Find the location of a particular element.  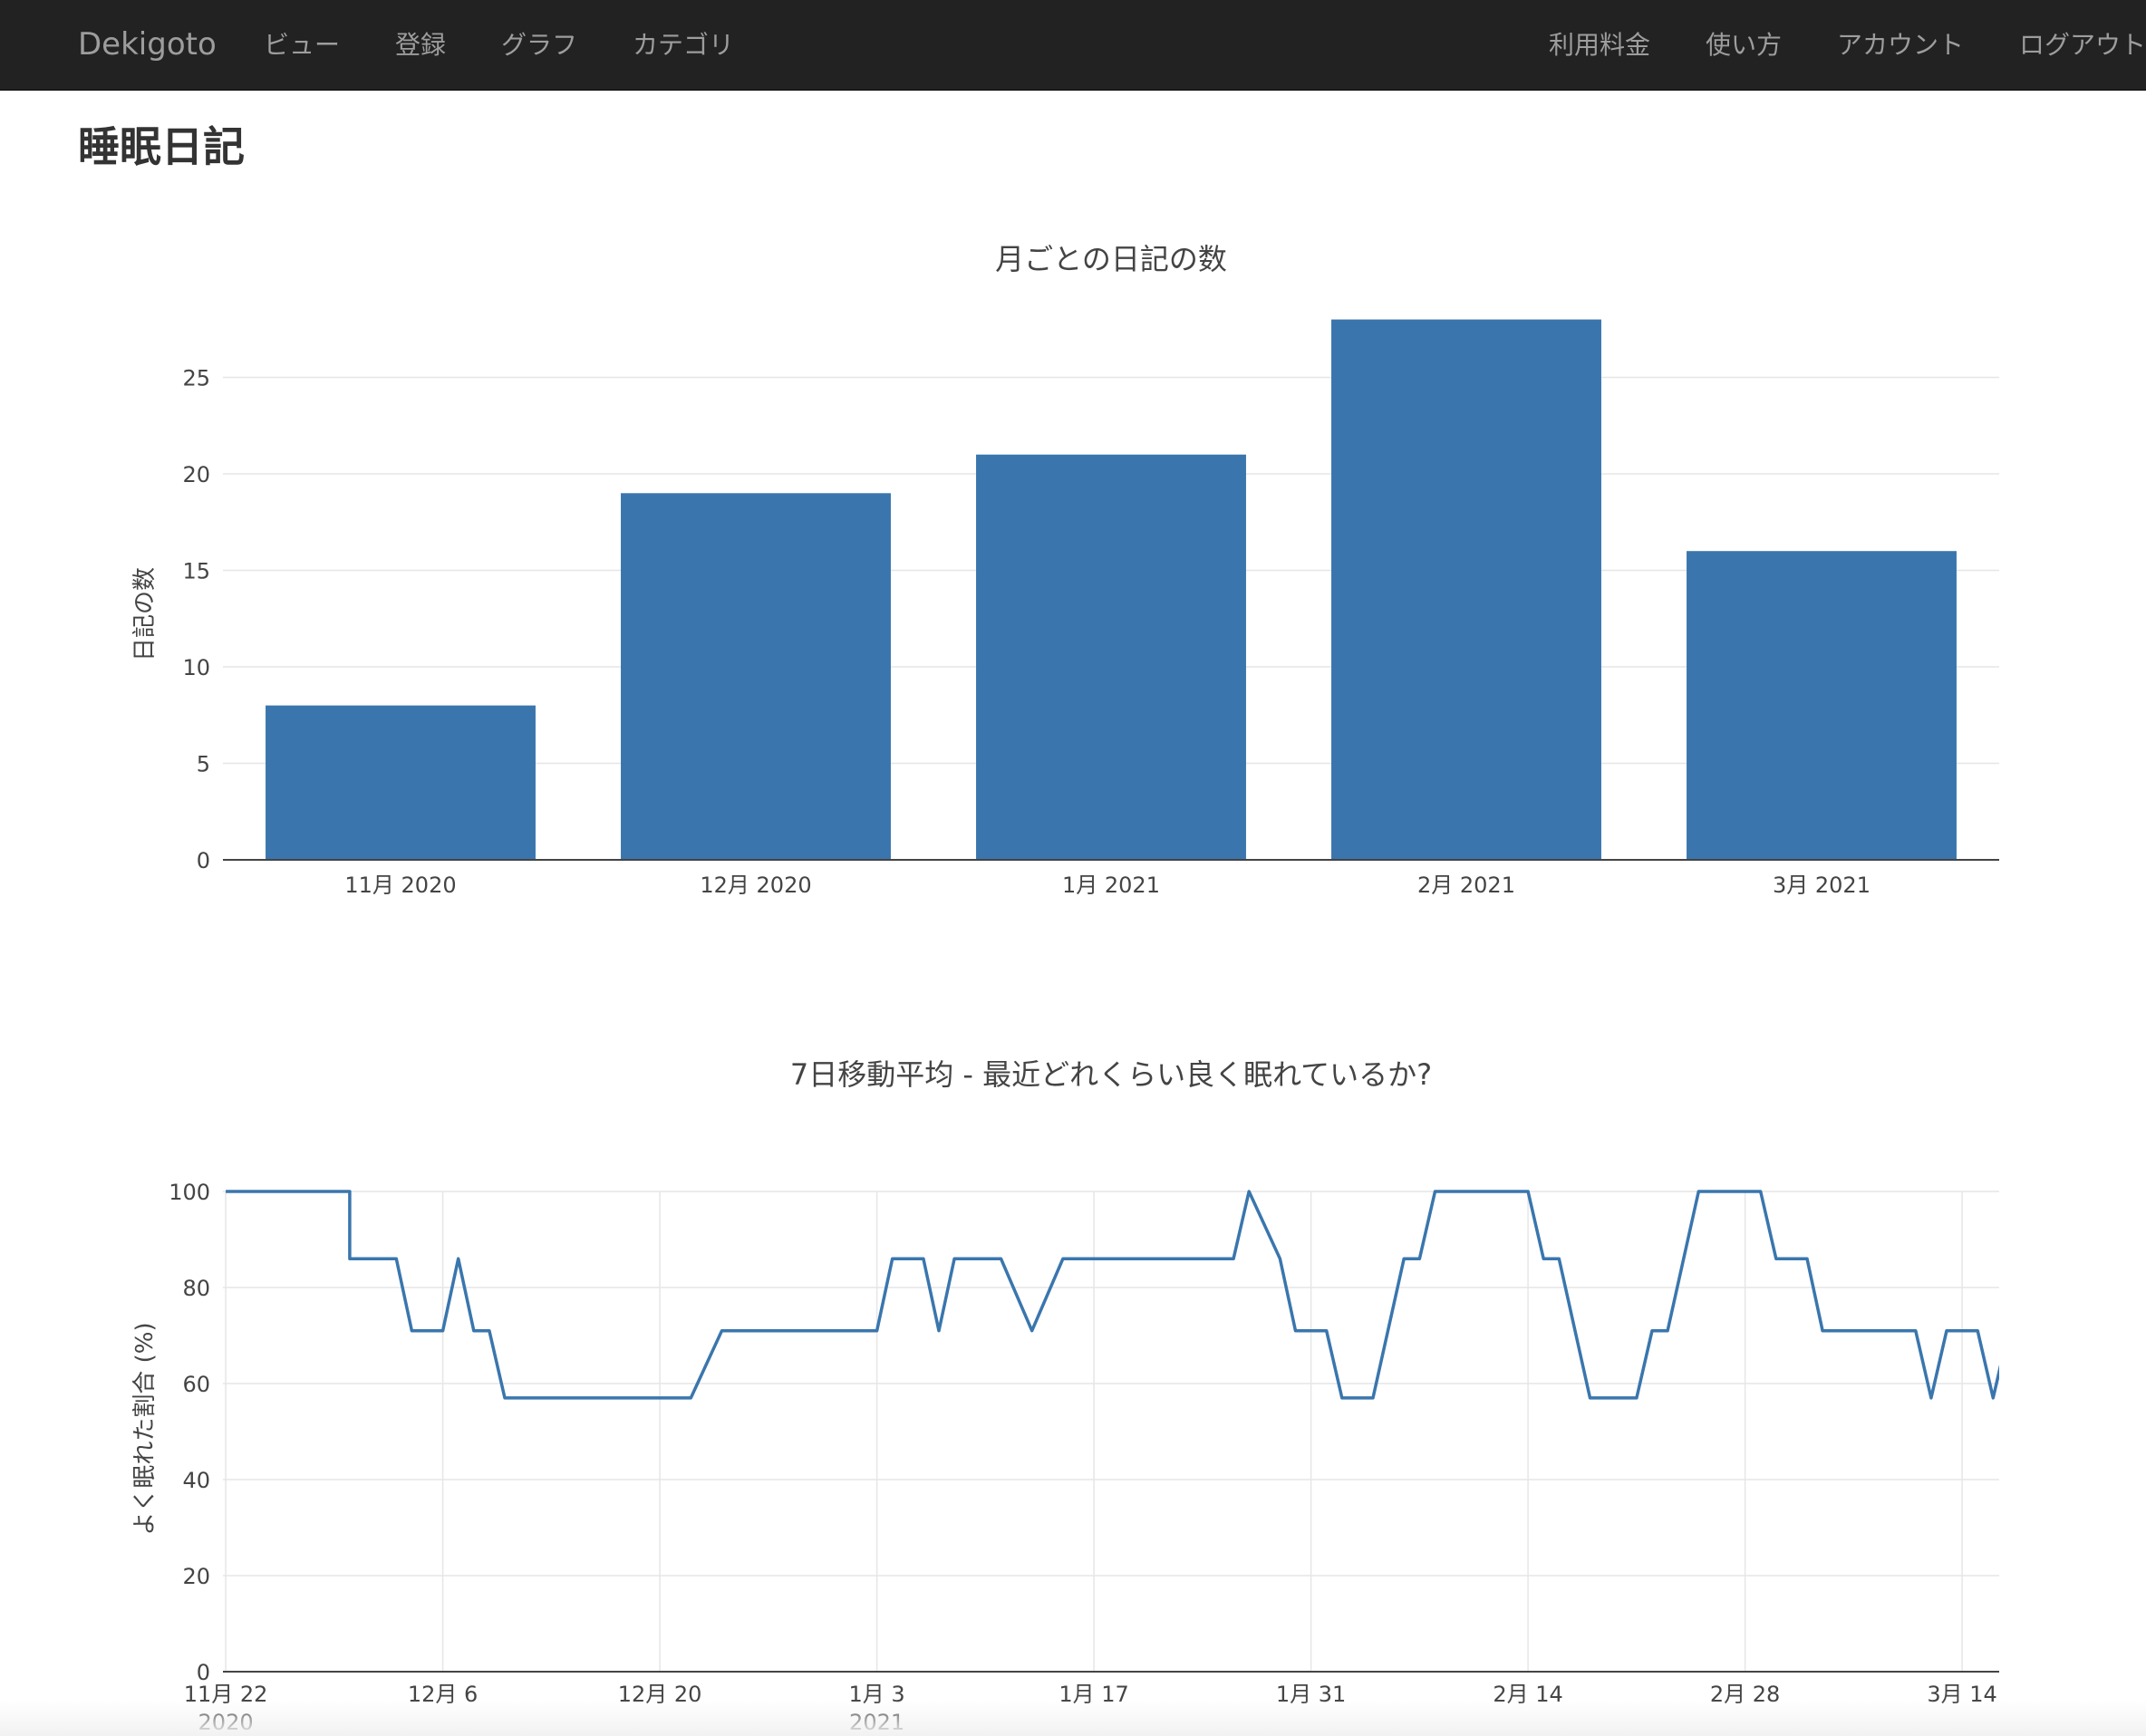

line-chart-y-tick-label: 80 is located at coordinates (196, 1288).